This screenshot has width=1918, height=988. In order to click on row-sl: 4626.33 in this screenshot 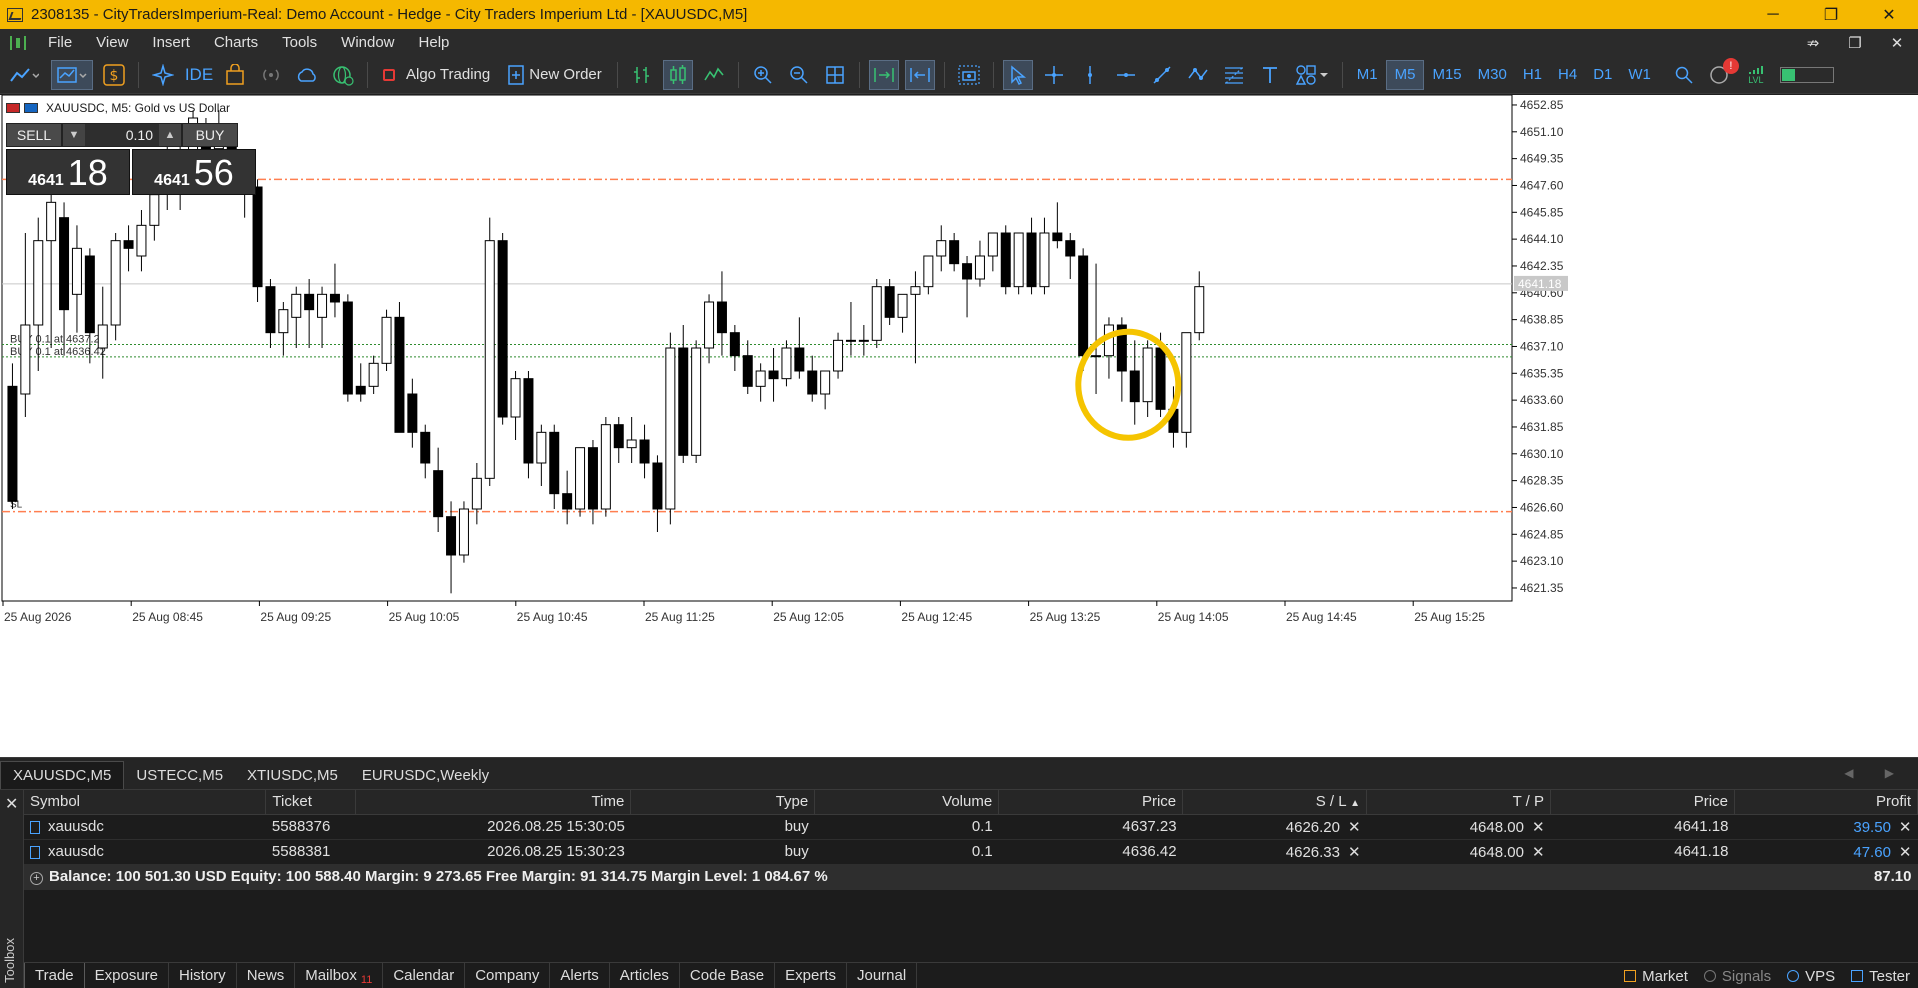, I will do `click(1313, 852)`.